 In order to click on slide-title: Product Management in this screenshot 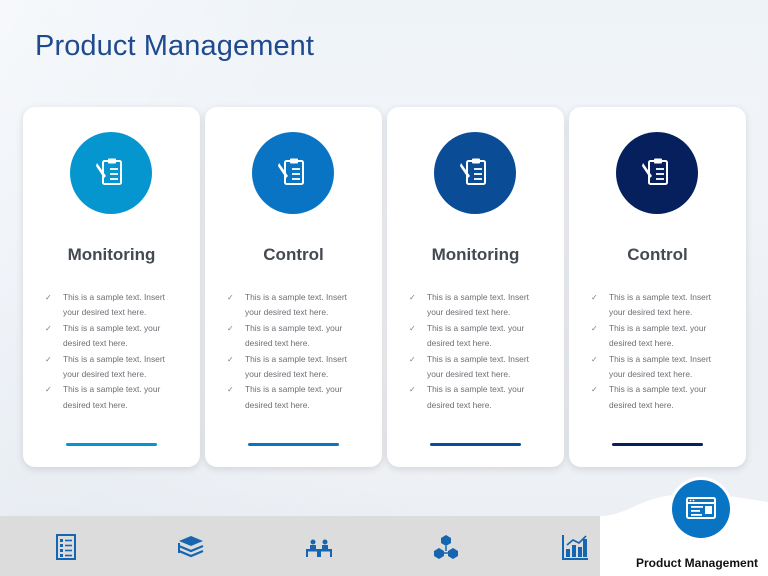, I will do `click(175, 46)`.